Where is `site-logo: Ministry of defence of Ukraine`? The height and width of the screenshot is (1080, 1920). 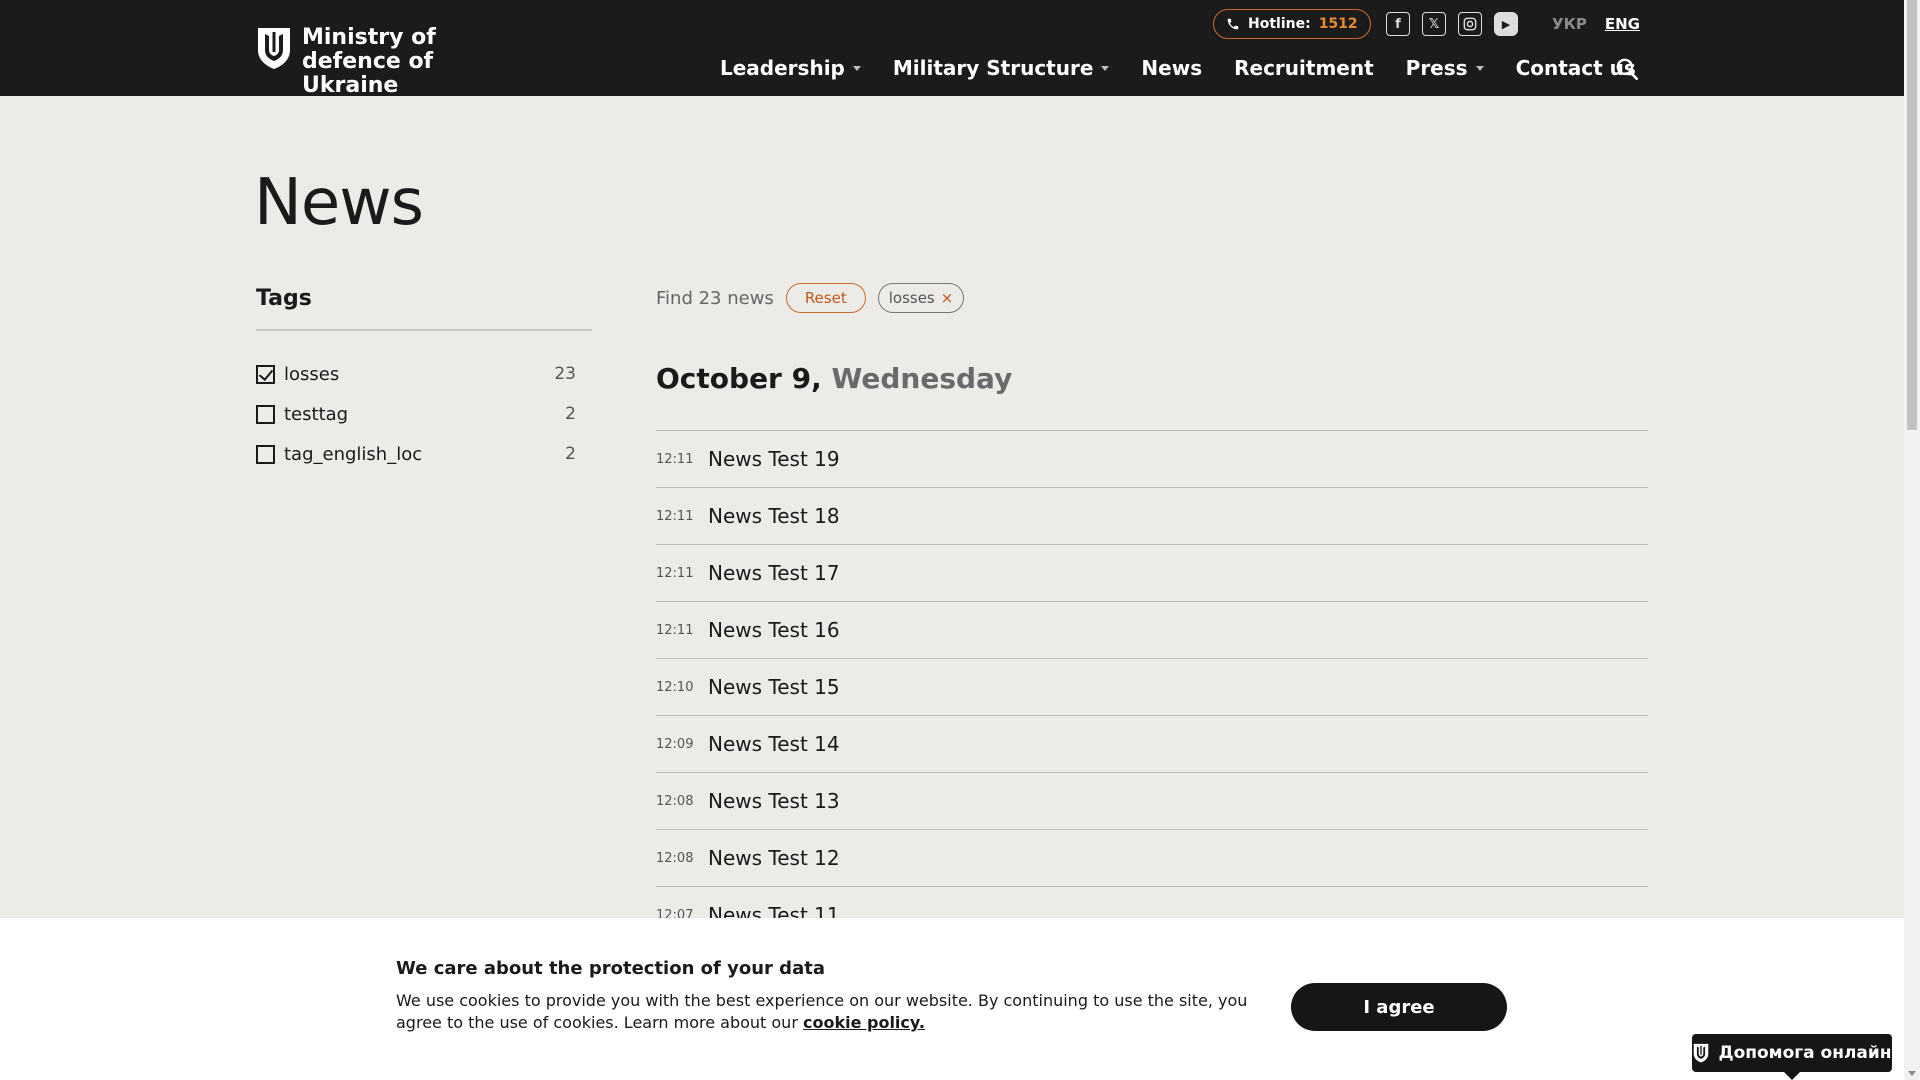 site-logo: Ministry of defence of Ukraine is located at coordinates (394, 62).